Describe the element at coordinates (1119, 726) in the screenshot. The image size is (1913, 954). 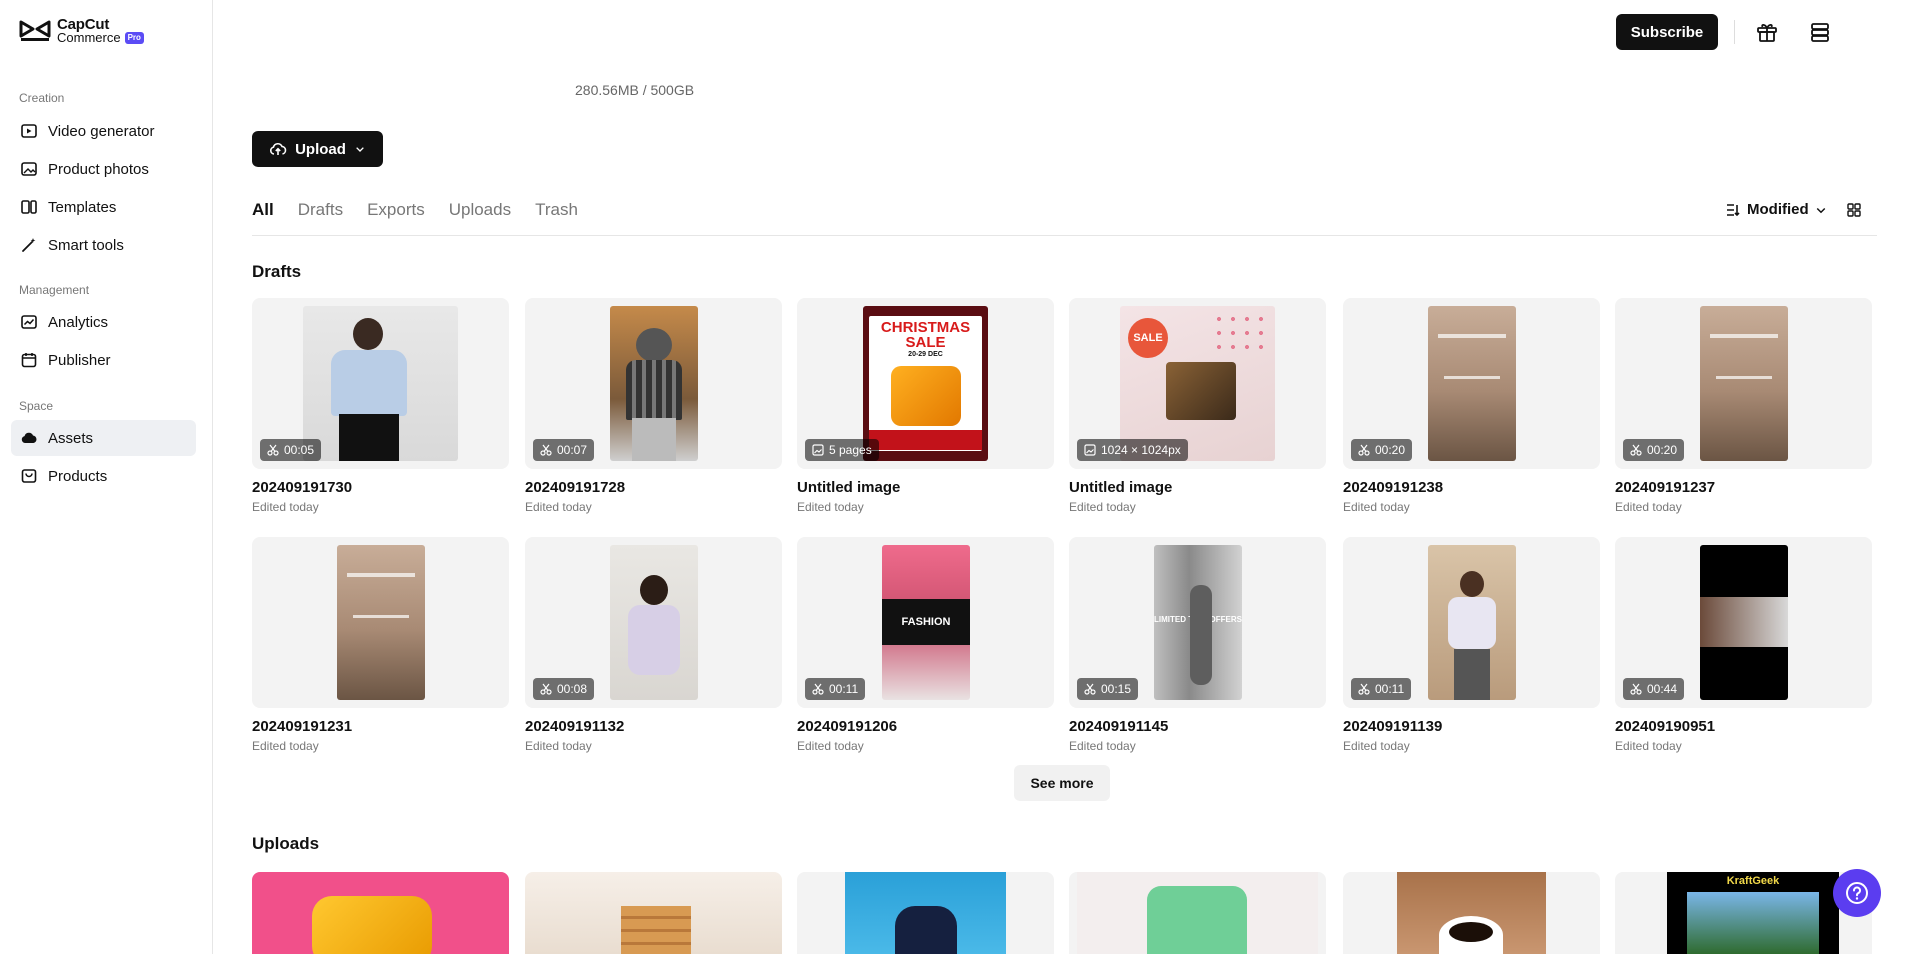
I see `card-title: 202409191145` at that location.